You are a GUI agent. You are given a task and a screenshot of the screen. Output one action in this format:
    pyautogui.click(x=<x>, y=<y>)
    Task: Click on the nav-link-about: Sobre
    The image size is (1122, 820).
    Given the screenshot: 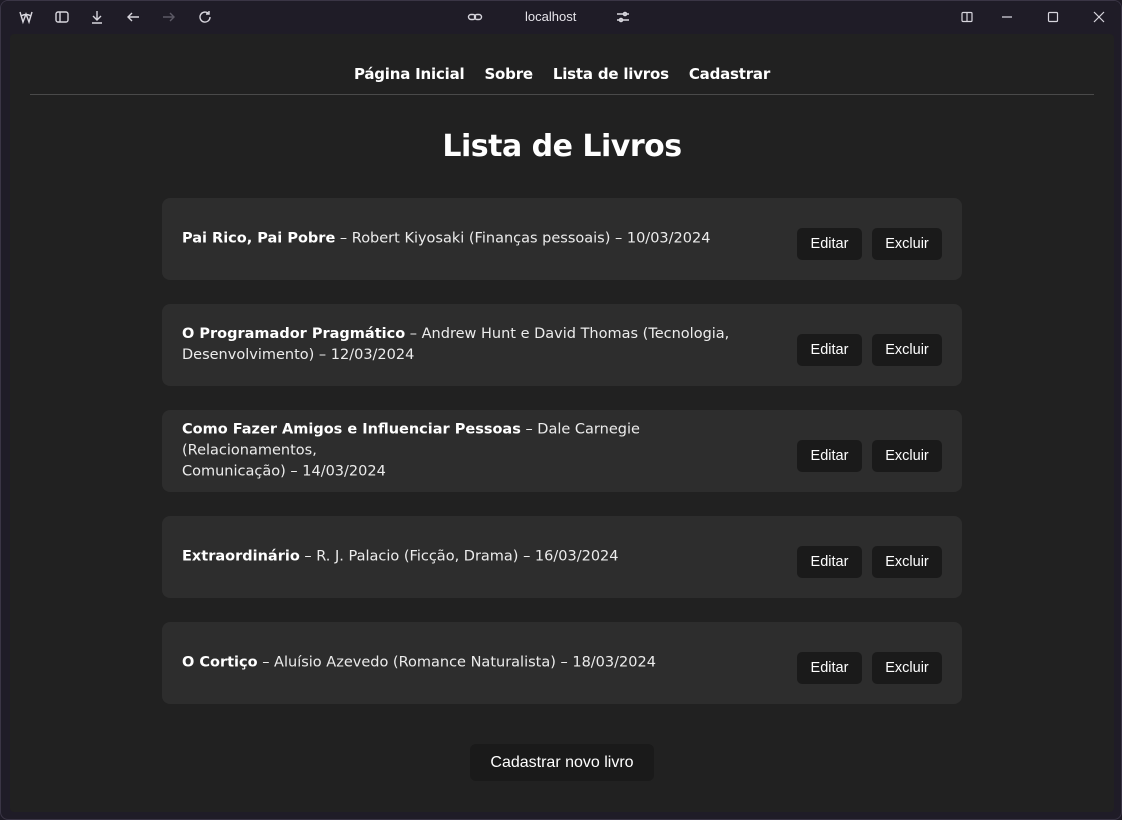 What is the action you would take?
    pyautogui.click(x=508, y=74)
    